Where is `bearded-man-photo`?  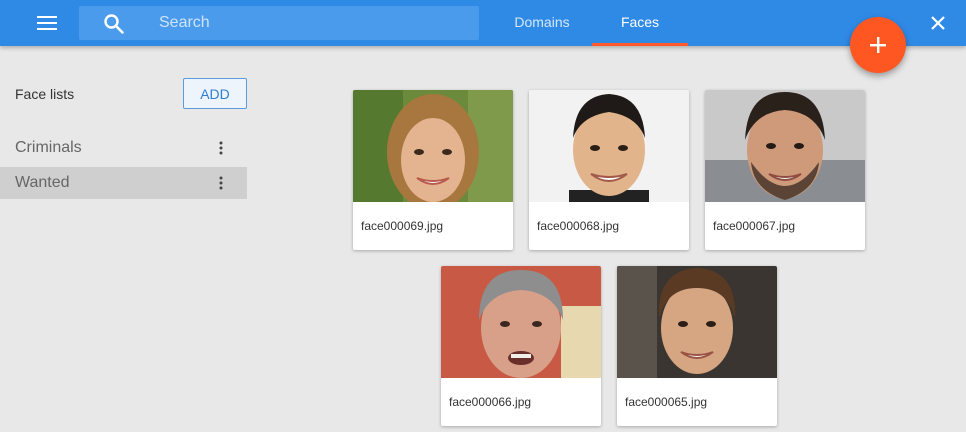 bearded-man-photo is located at coordinates (785, 146).